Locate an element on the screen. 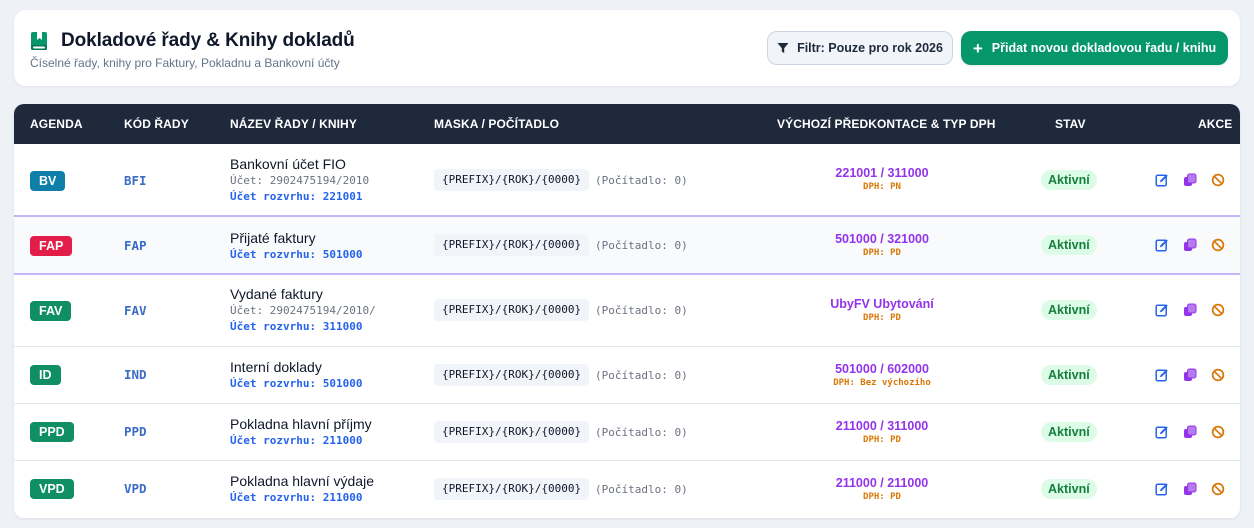 This screenshot has height=528, width=1254. column-header-name: NÁZEV ŘADY / KNIHY is located at coordinates (293, 124).